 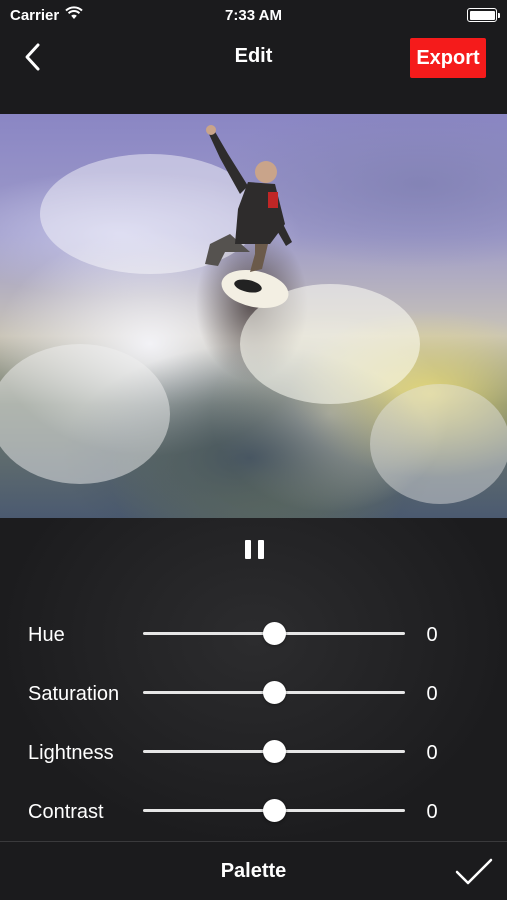 What do you see at coordinates (253, 15) in the screenshot?
I see `status-bar: Carrier 7:33 AM` at bounding box center [253, 15].